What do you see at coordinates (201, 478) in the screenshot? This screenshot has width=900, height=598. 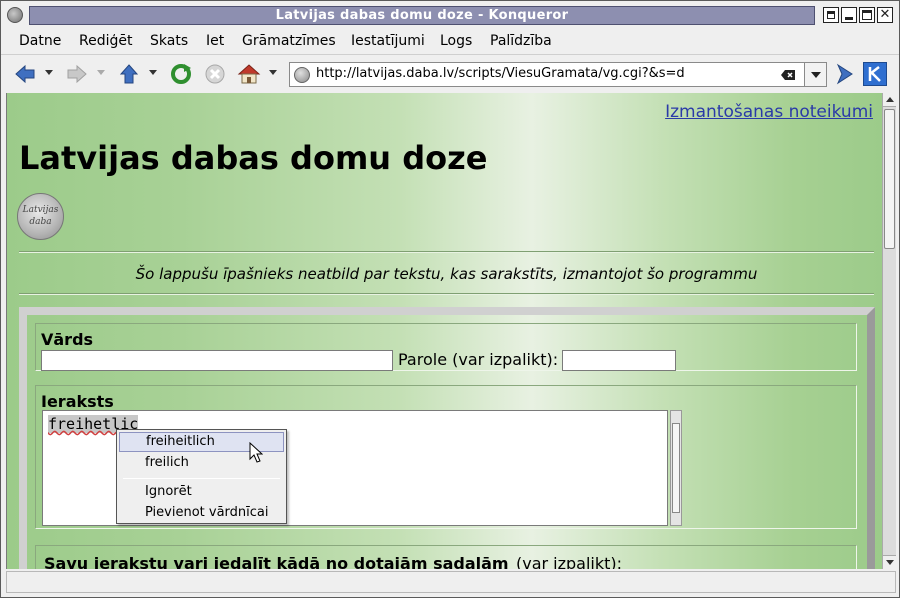 I see `menu-separator` at bounding box center [201, 478].